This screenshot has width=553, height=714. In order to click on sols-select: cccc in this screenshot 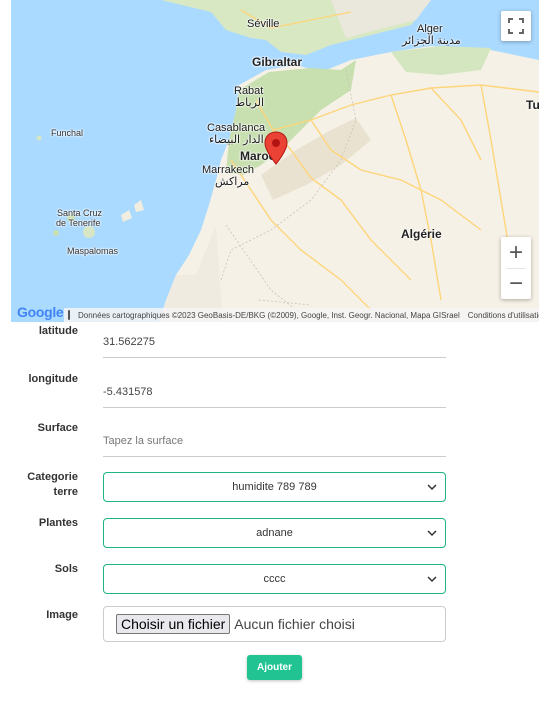, I will do `click(274, 579)`.